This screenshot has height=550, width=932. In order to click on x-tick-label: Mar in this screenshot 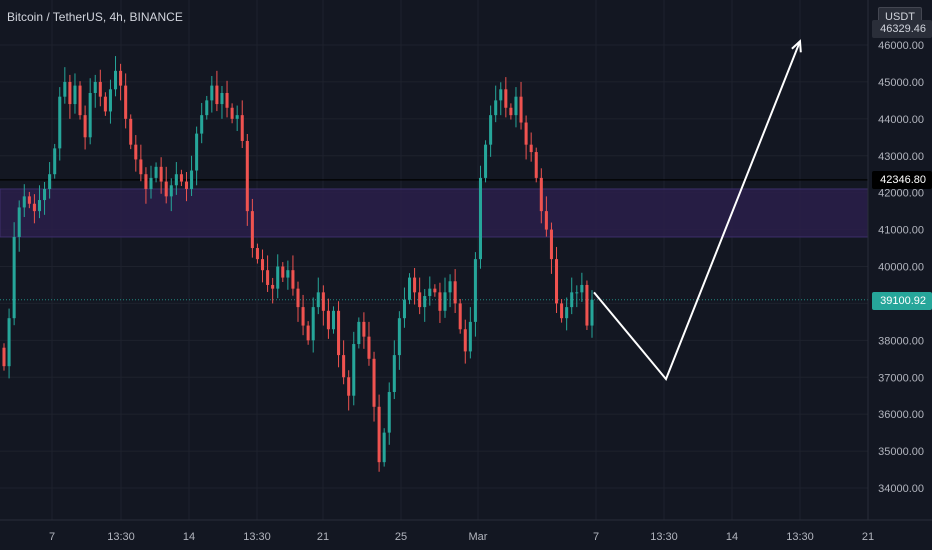, I will do `click(478, 537)`.